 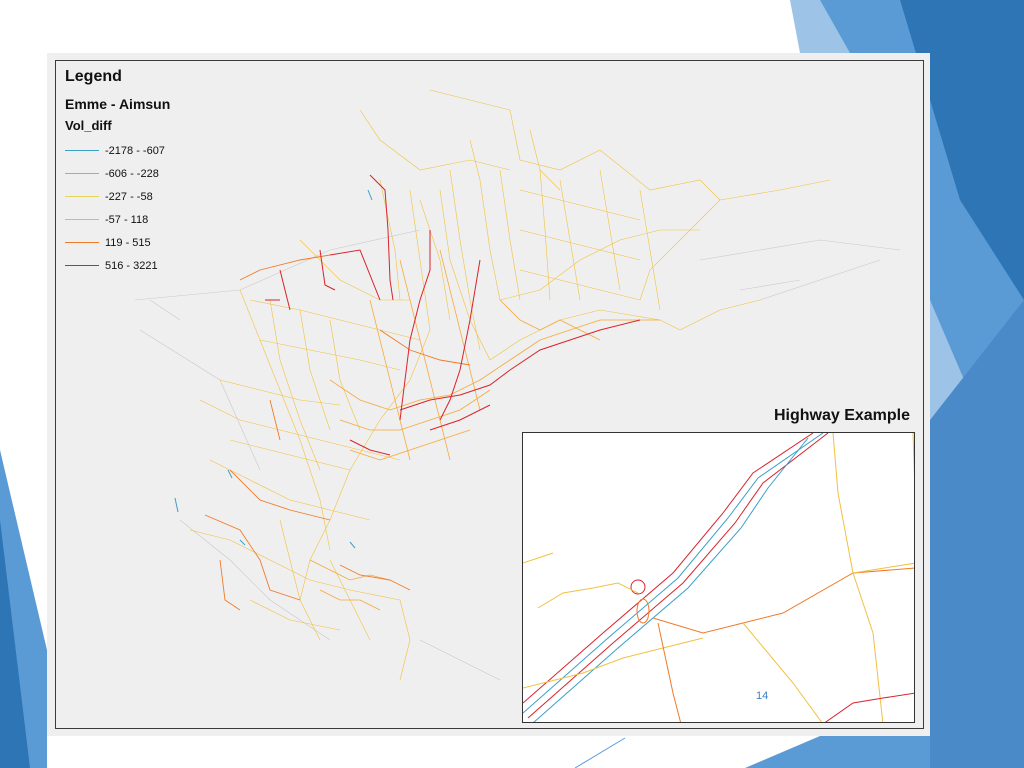 I want to click on highway-inset-map: 14, so click(x=718, y=577).